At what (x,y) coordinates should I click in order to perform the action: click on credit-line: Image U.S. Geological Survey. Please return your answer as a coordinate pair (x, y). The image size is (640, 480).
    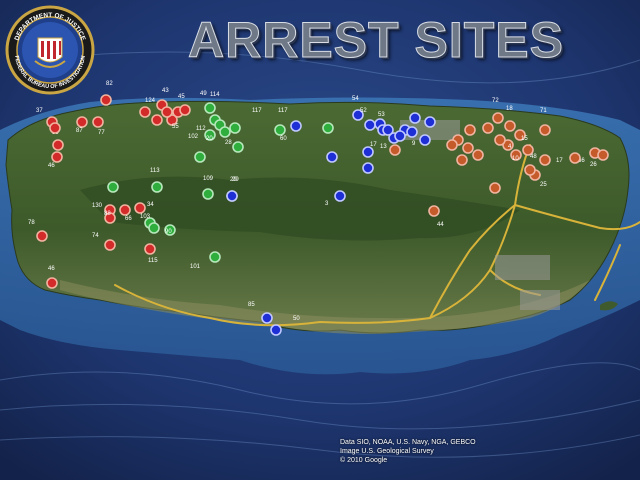
    Looking at the image, I should click on (387, 451).